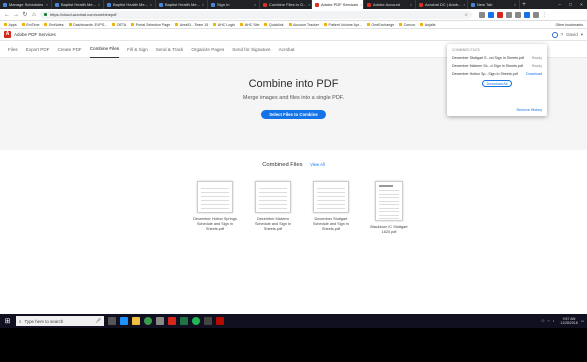  Describe the element at coordinates (251, 49) in the screenshot. I see `menu-item-send-for-signature: Send for Signature` at that location.